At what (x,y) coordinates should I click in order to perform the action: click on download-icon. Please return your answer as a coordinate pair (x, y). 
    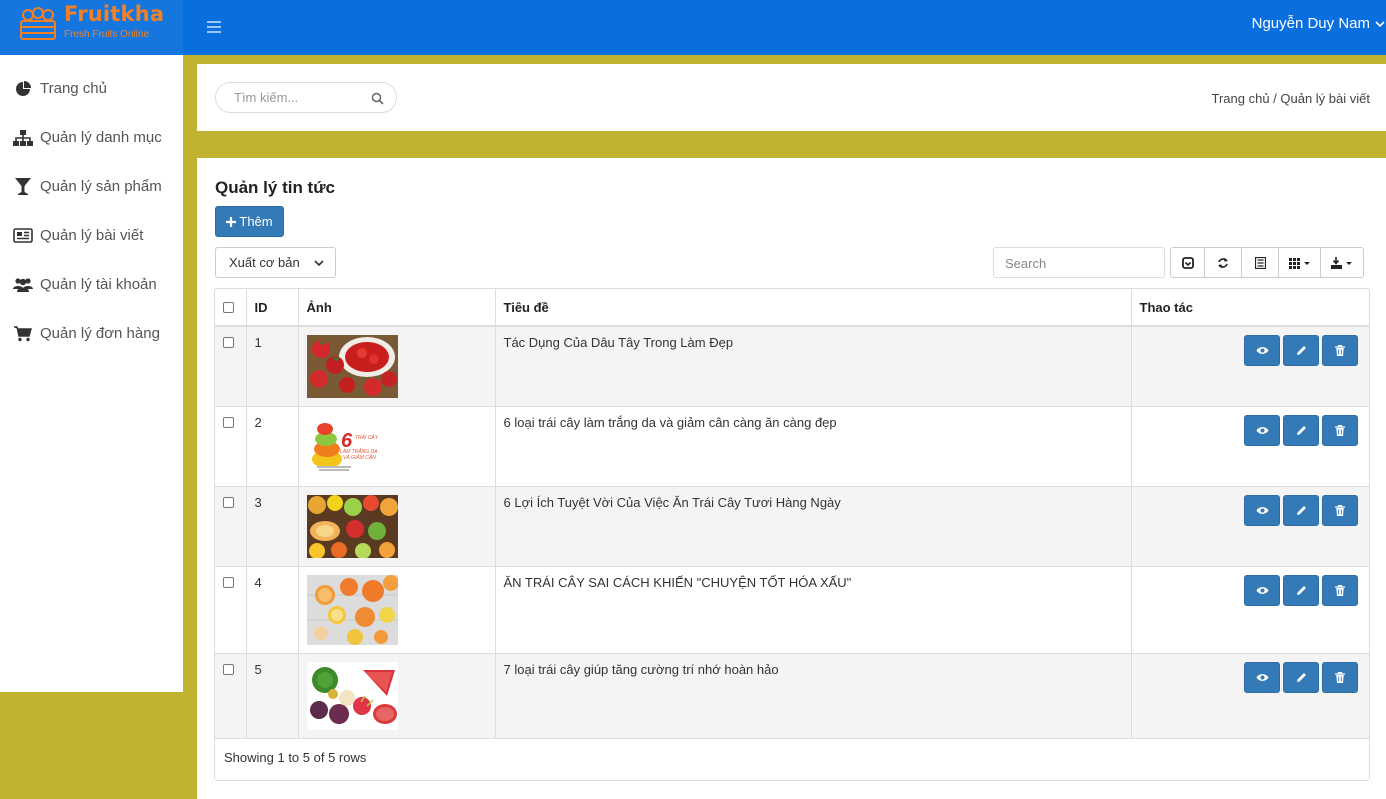
    Looking at the image, I should click on (1341, 262).